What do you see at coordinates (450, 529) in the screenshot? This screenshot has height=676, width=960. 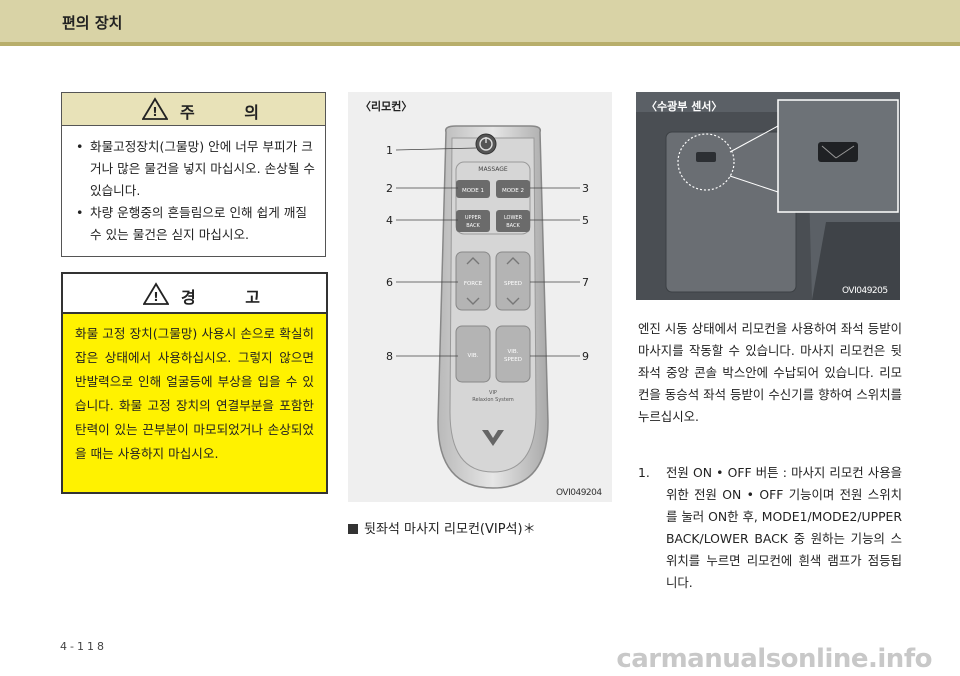 I see `caption-text: 뒷좌석 마사지 리모컨(VIP석)＊` at bounding box center [450, 529].